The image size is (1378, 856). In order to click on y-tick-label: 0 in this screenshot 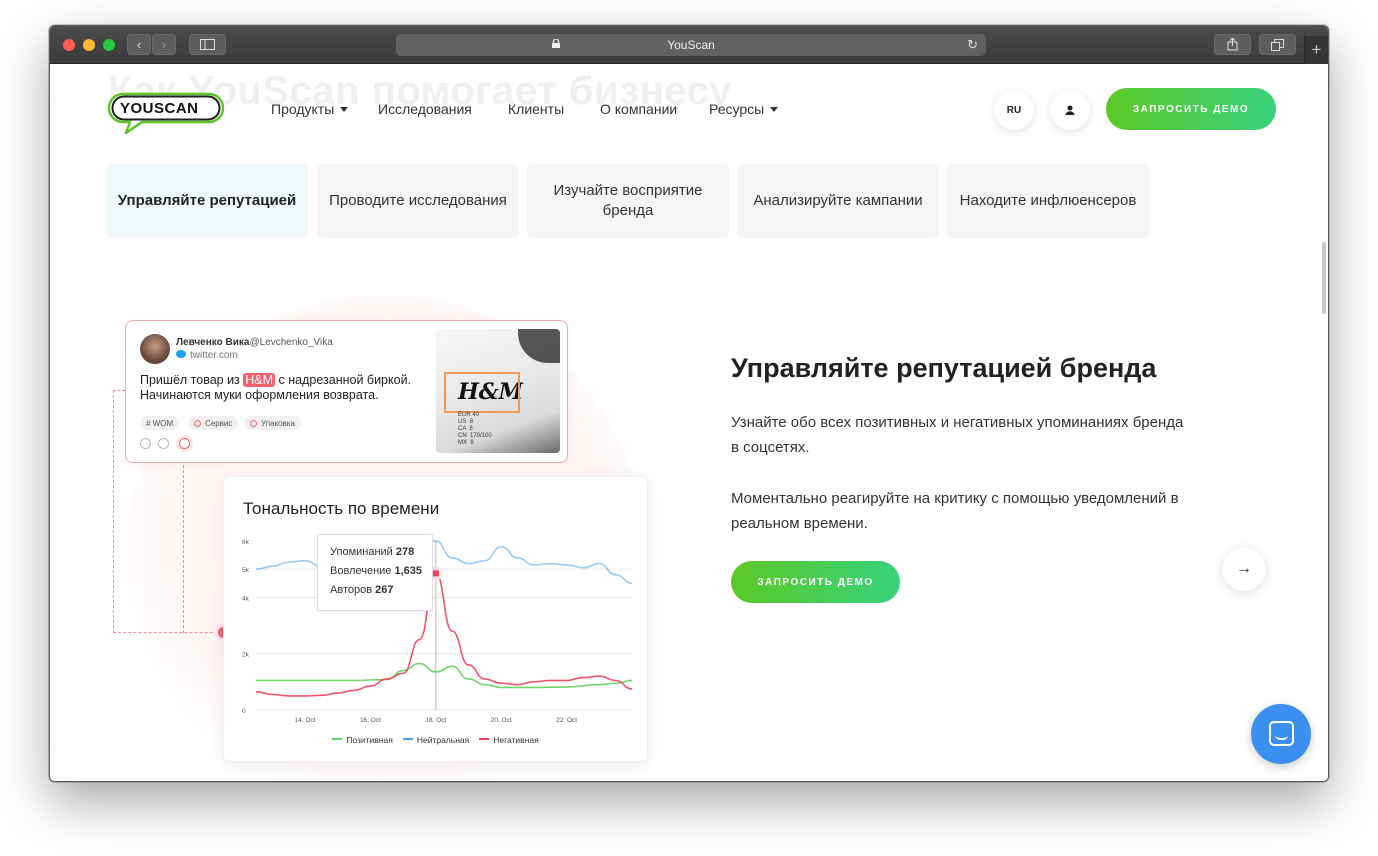, I will do `click(244, 711)`.